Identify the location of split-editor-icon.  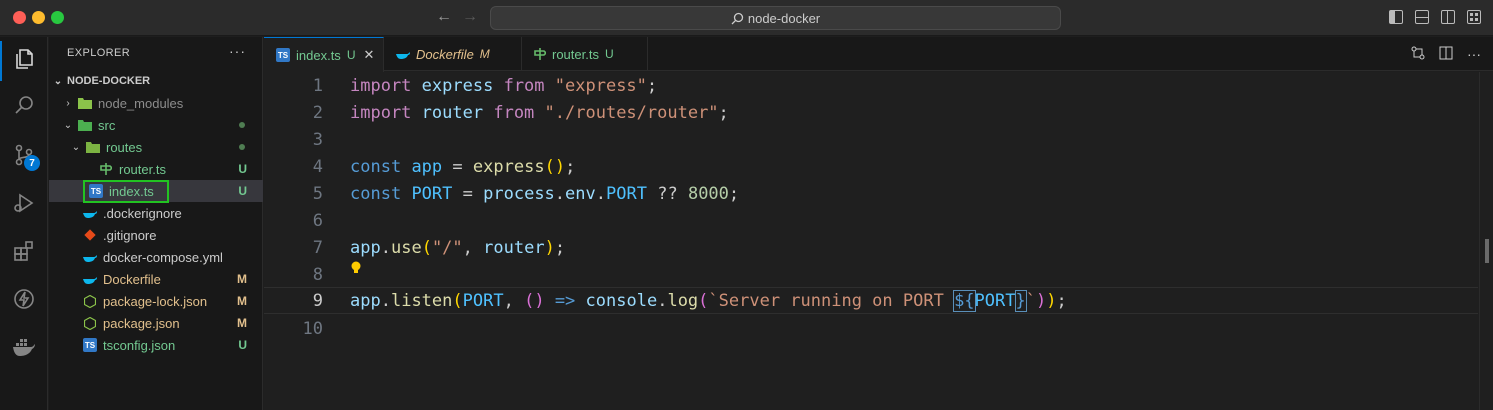
(1446, 54).